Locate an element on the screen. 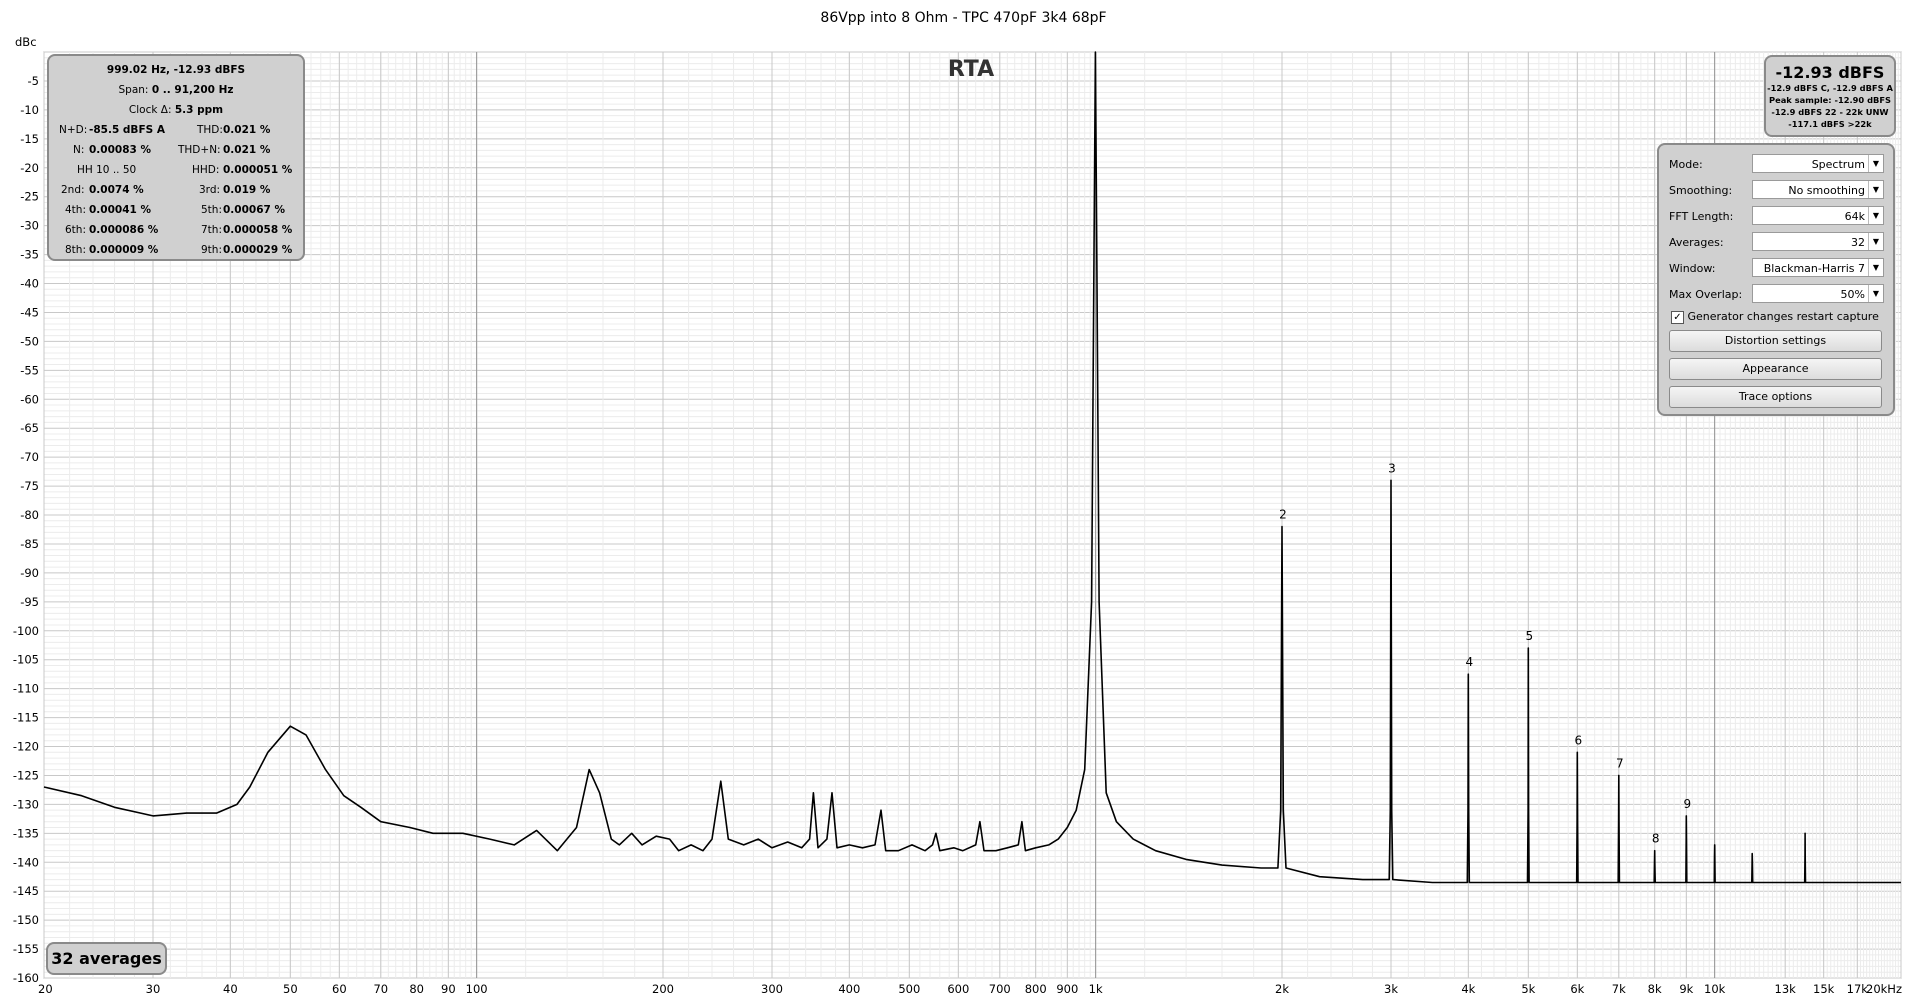 This screenshot has height=1004, width=1920. harmonic-label: 2 is located at coordinates (1283, 515).